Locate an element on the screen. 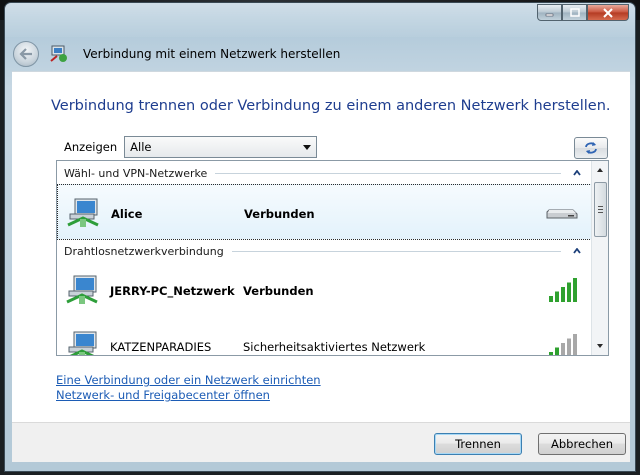  filter-row: Anzeigen Alle is located at coordinates (191, 147).